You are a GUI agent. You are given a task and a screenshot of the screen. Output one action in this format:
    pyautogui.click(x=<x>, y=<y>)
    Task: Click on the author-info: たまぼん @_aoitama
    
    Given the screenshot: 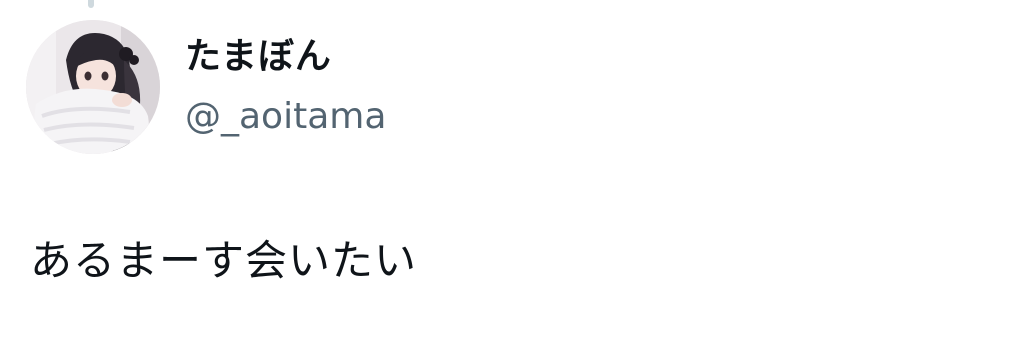 What is the action you would take?
    pyautogui.click(x=285, y=87)
    